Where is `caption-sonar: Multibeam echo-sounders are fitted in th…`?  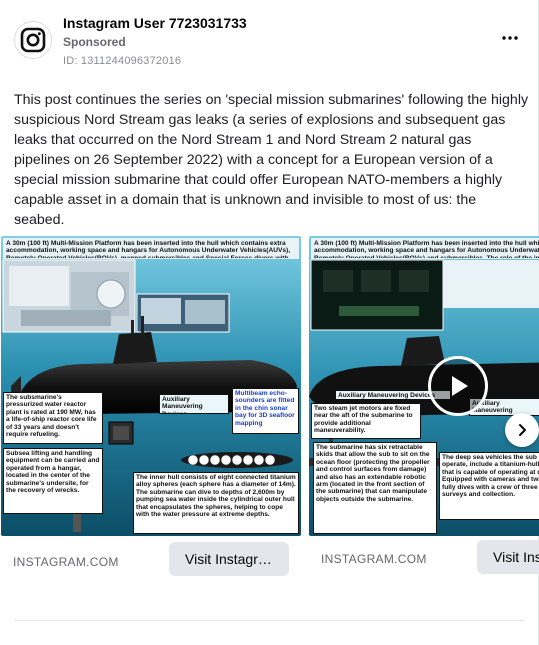 caption-sonar: Multibeam echo-sounders are fitted in th… is located at coordinates (265, 411).